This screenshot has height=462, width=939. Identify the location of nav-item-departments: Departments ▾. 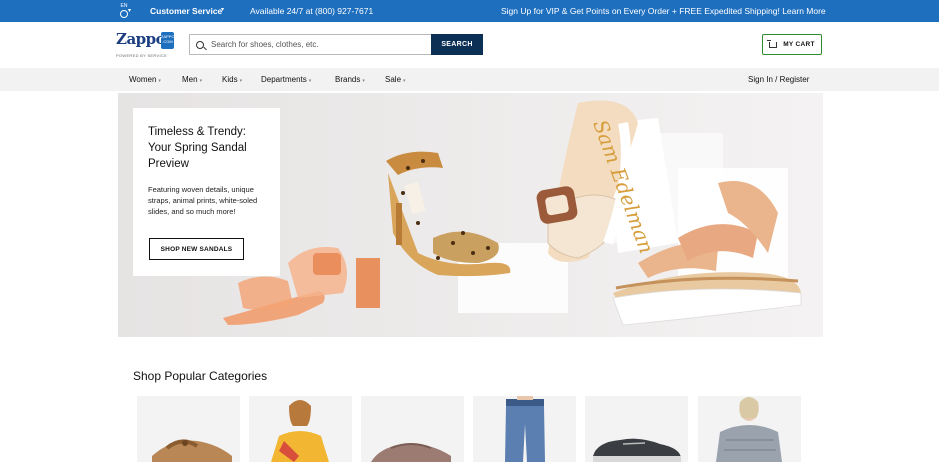
(286, 79).